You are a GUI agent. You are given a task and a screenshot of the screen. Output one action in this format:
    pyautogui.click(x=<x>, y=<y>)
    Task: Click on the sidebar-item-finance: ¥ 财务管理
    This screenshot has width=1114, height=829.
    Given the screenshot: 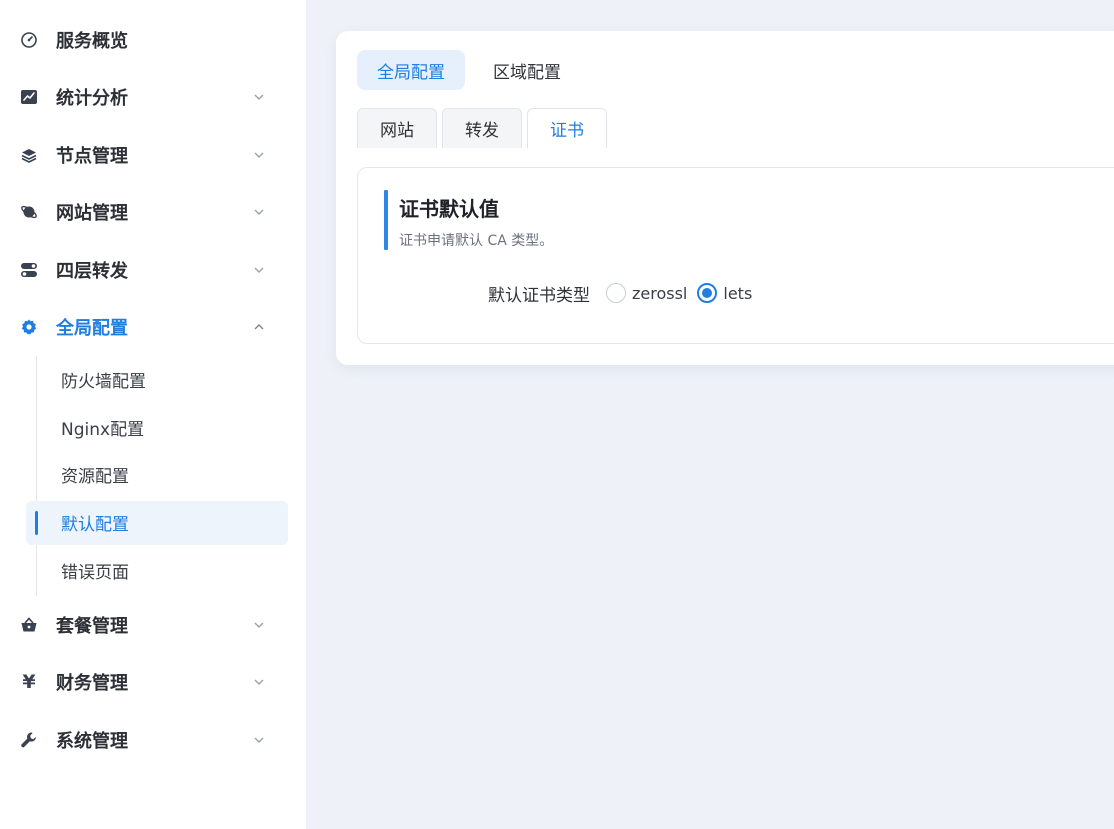 What is the action you would take?
    pyautogui.click(x=153, y=683)
    